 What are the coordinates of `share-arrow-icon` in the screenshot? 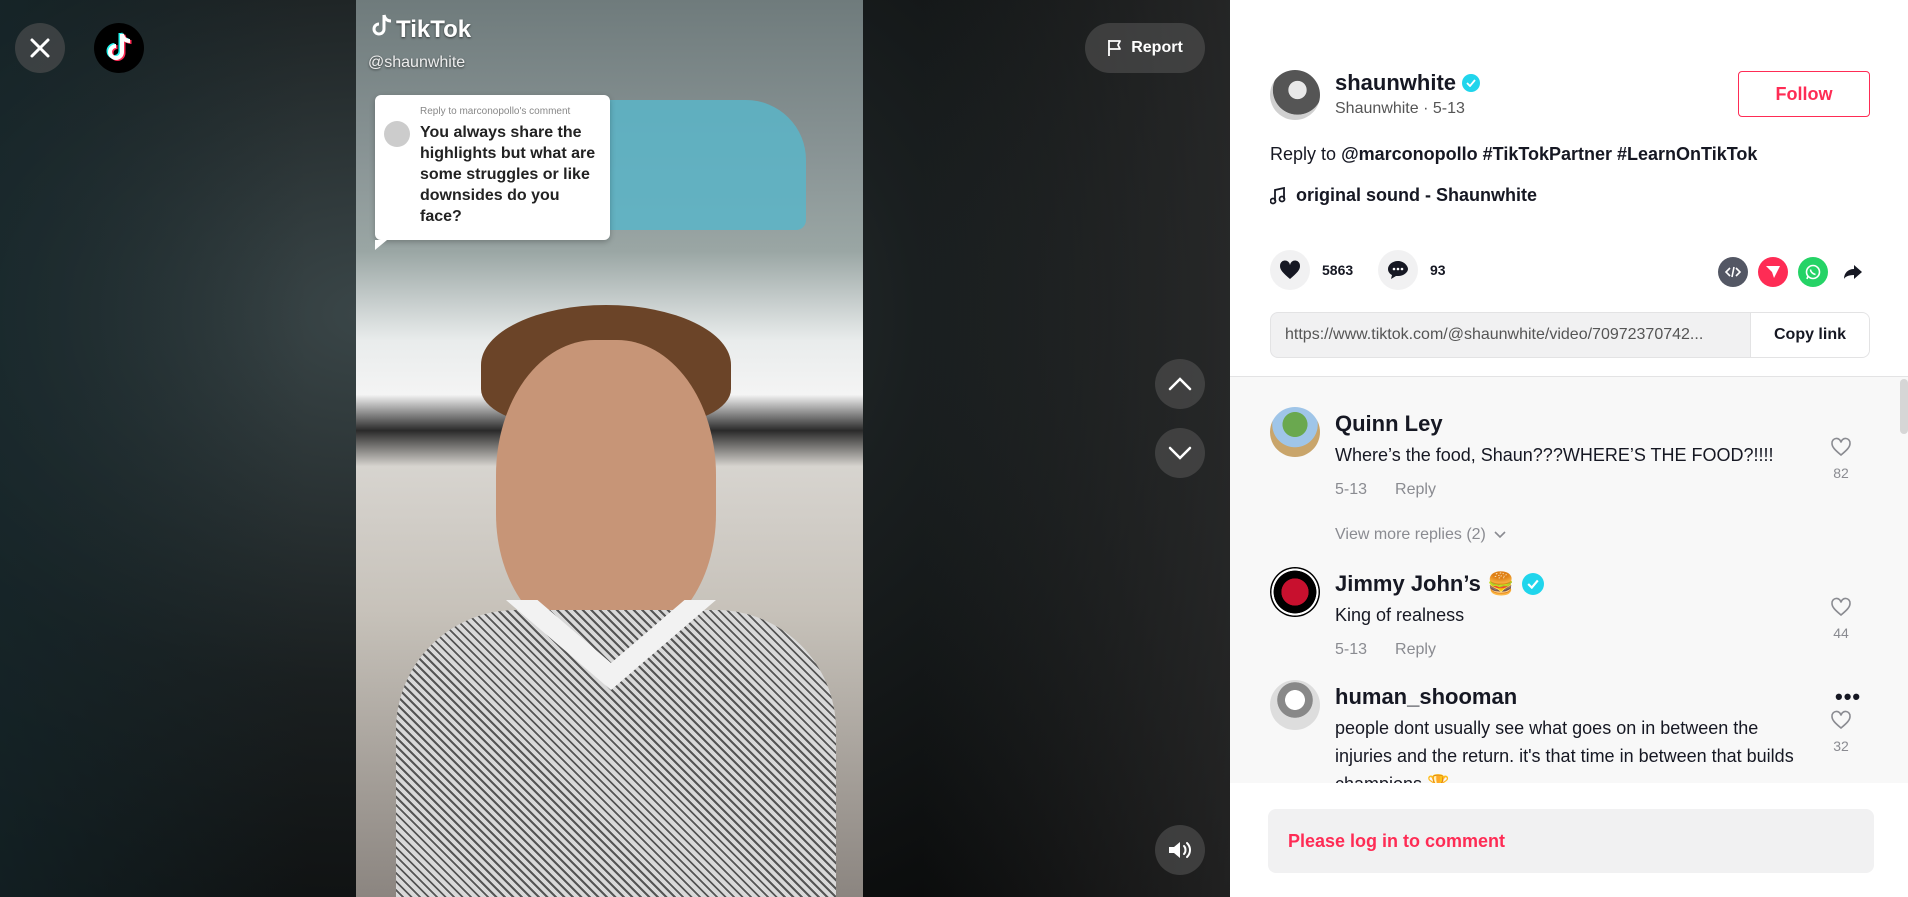 It's located at (1853, 272).